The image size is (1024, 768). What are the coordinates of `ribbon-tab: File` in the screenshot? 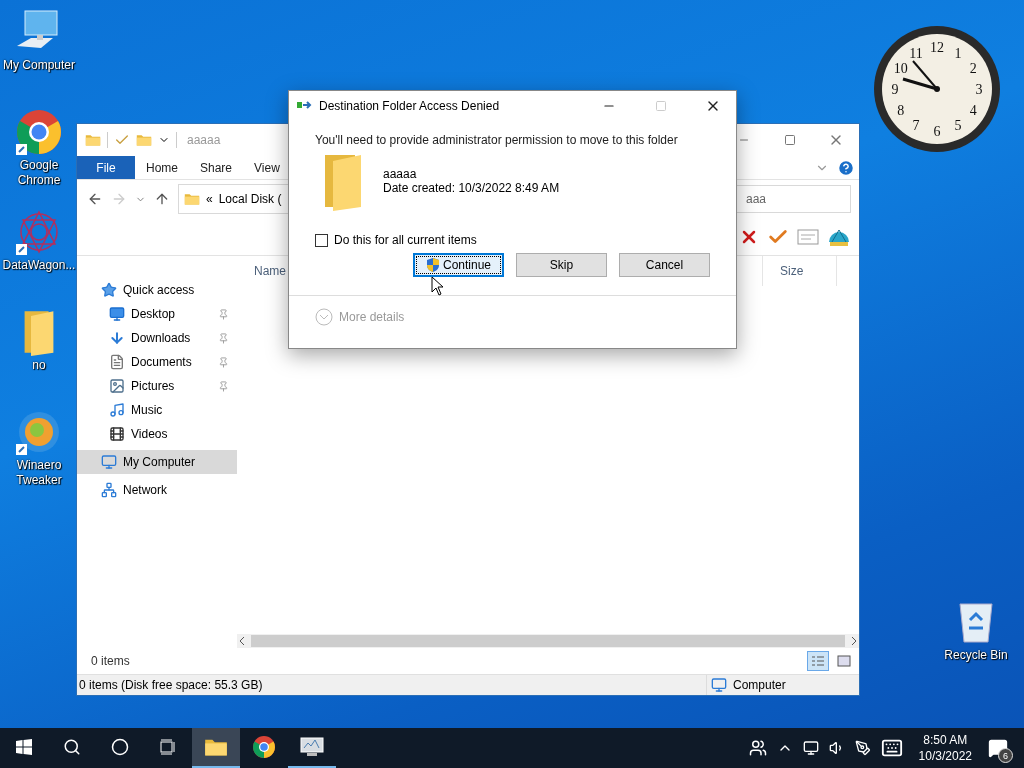 It's located at (106, 167).